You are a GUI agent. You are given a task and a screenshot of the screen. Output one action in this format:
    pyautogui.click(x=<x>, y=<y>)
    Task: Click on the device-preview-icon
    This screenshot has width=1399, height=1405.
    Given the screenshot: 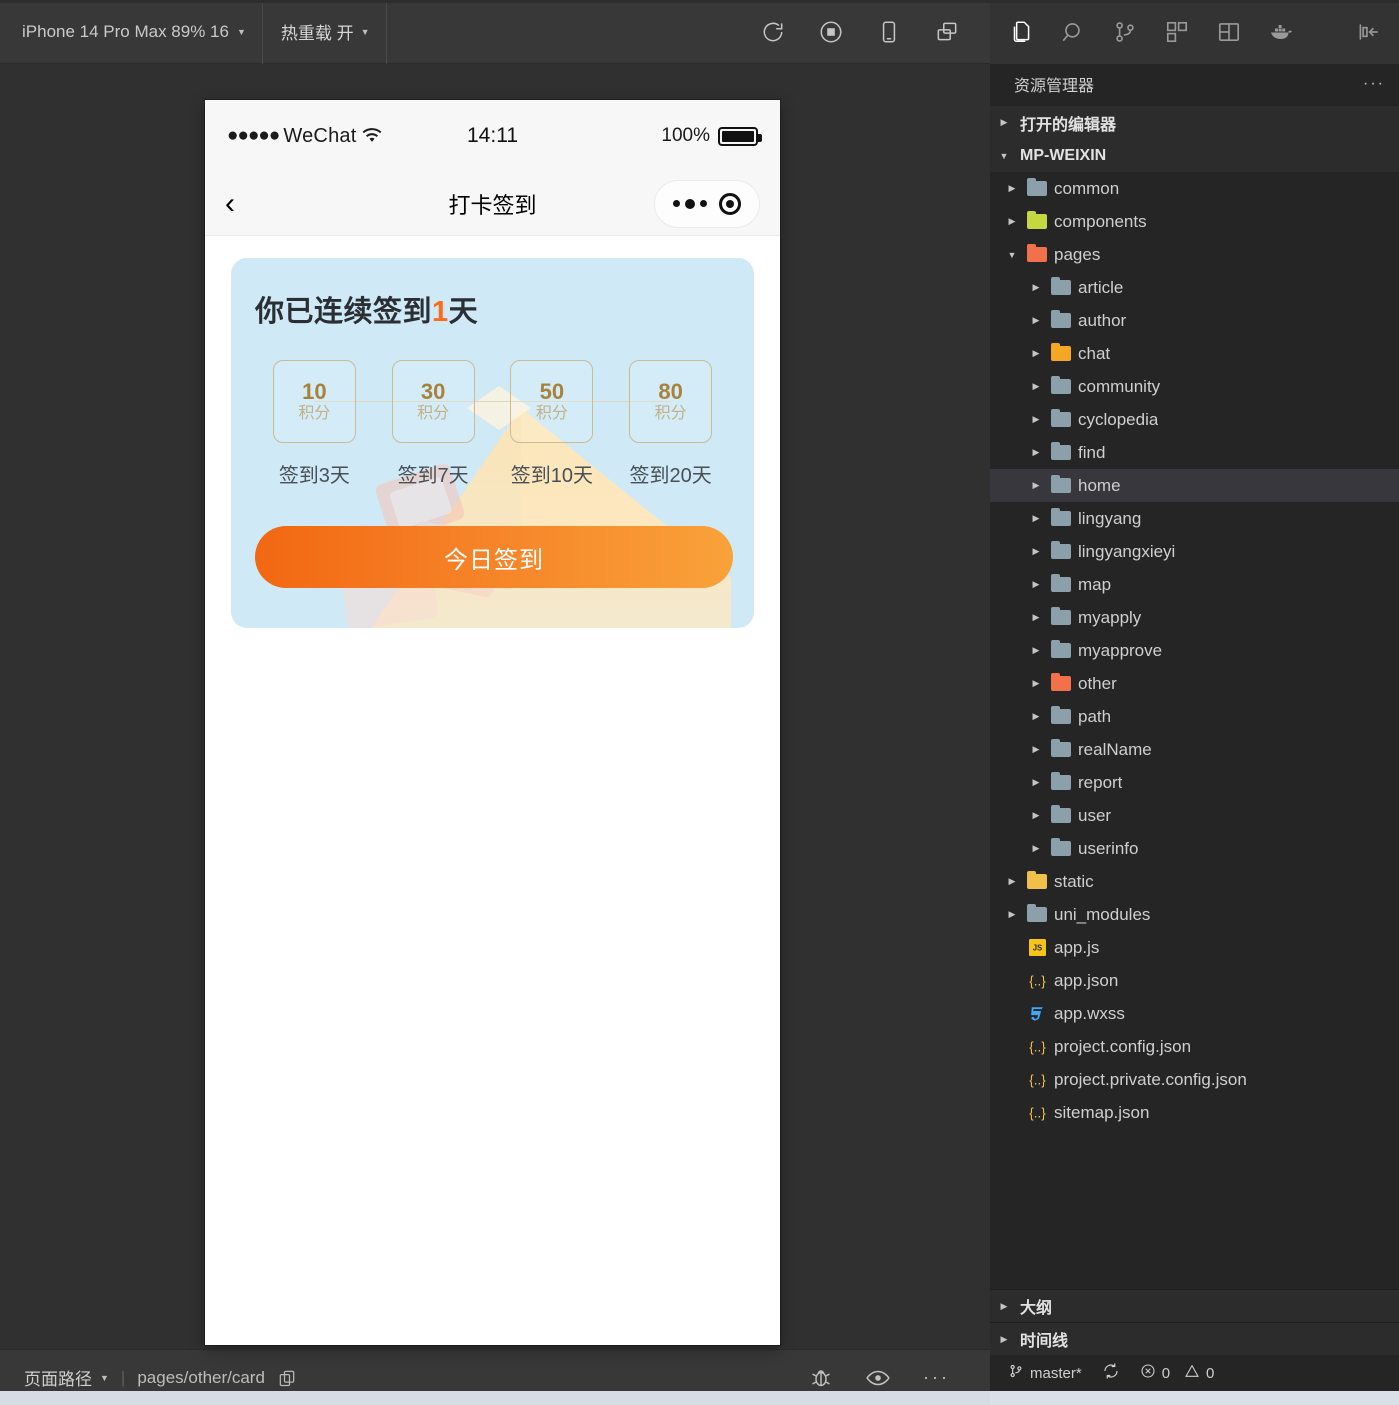 What is the action you would take?
    pyautogui.click(x=889, y=32)
    